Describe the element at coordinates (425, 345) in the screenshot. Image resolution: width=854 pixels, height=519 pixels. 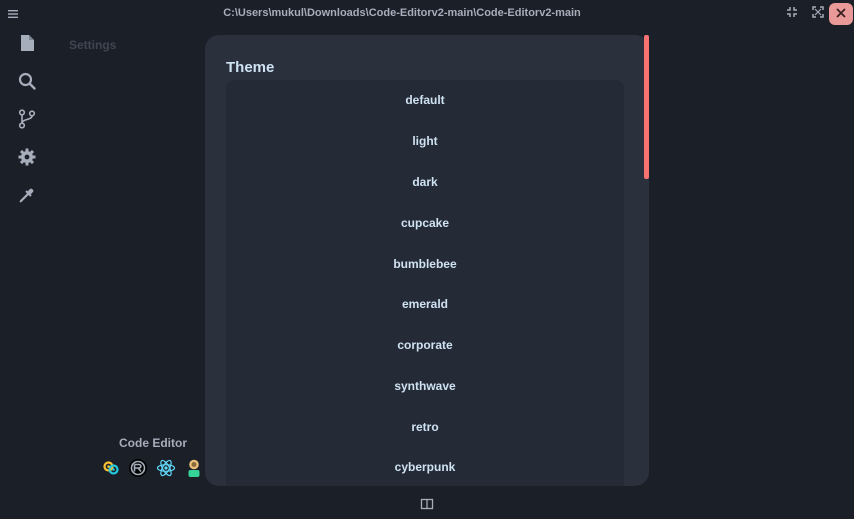
I see `theme-option-corporate: corporate` at that location.